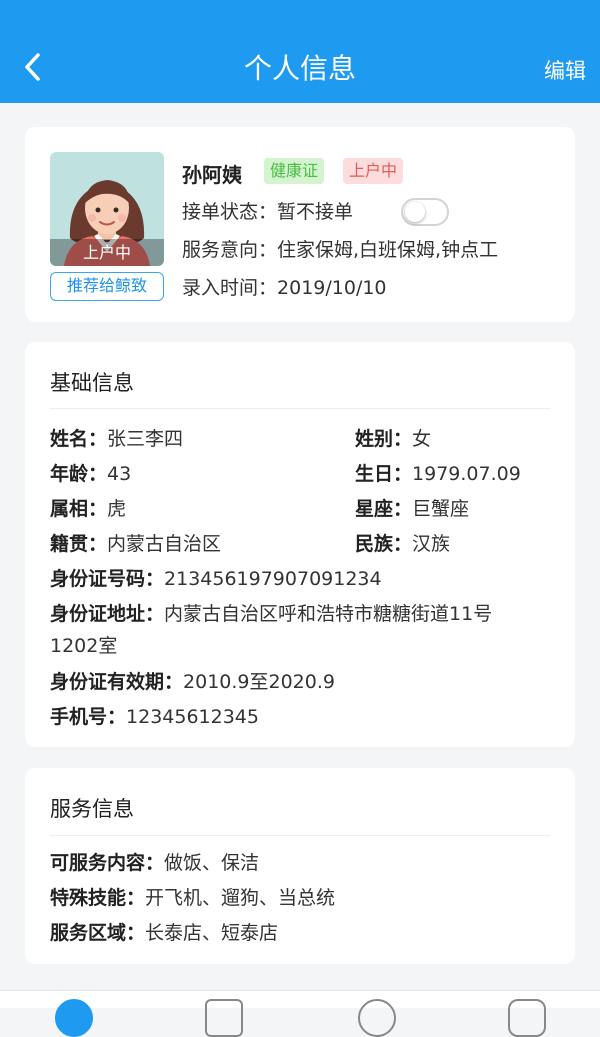 This screenshot has width=600, height=1037. I want to click on field-label: 年龄：, so click(79, 474).